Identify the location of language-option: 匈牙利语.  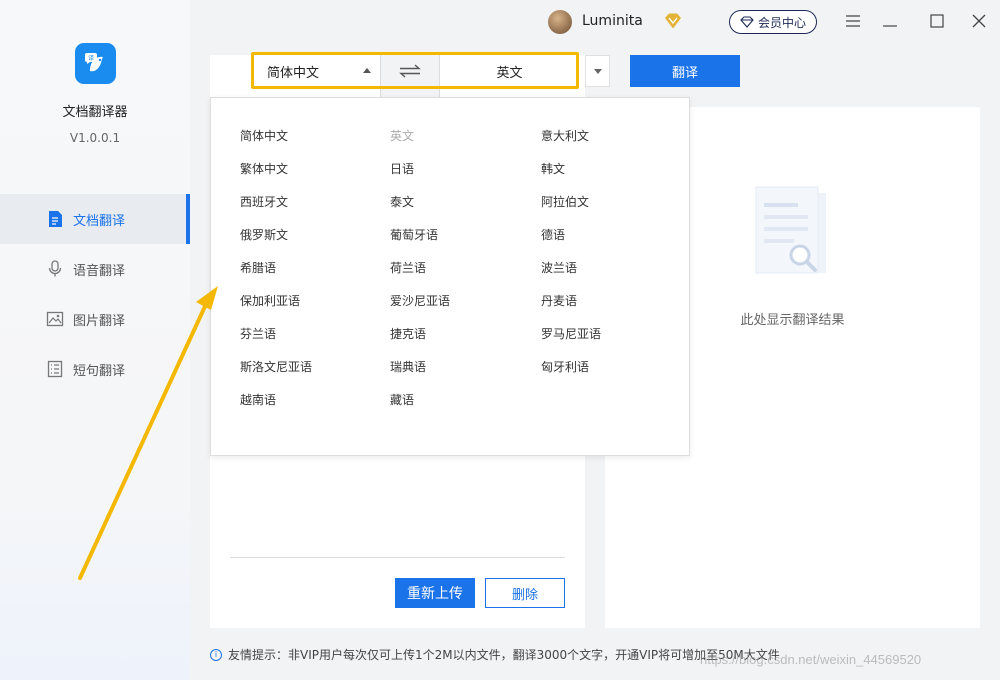
(565, 366).